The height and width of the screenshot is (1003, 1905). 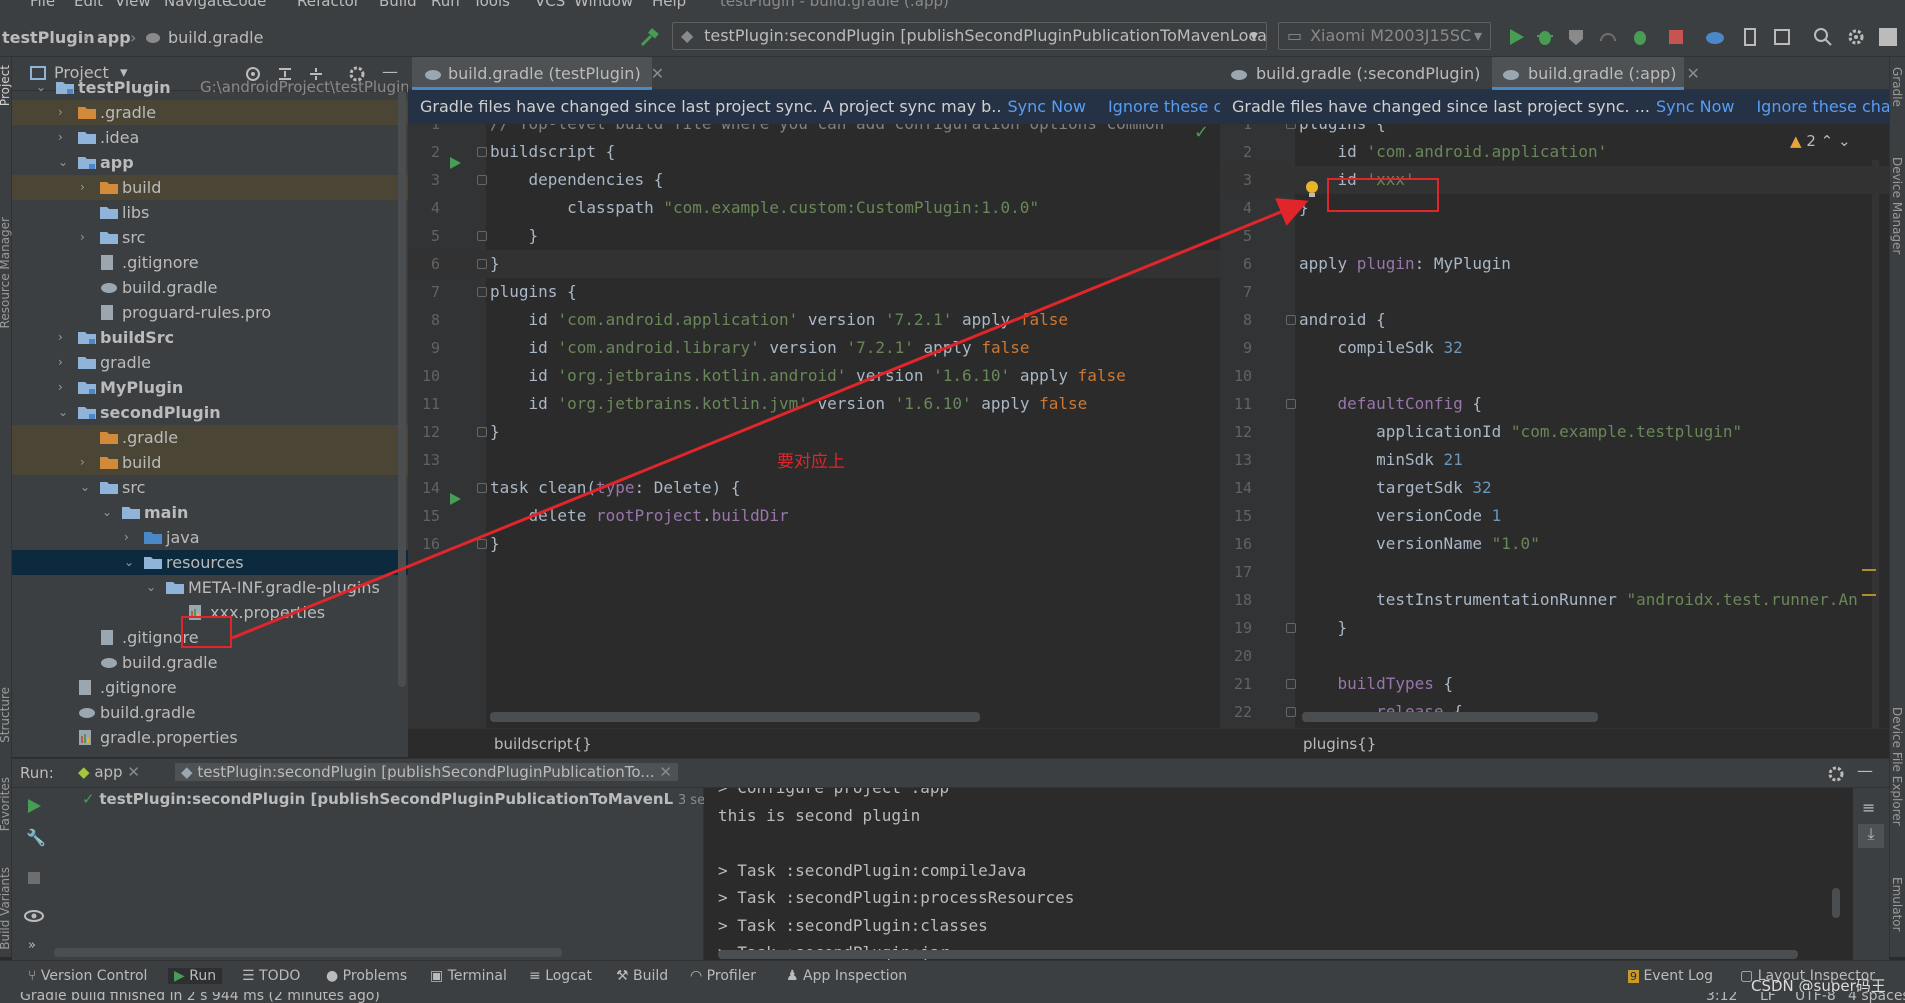 I want to click on device-select: ▭ Xiaomi M2003J15SC ▾, so click(x=1384, y=36).